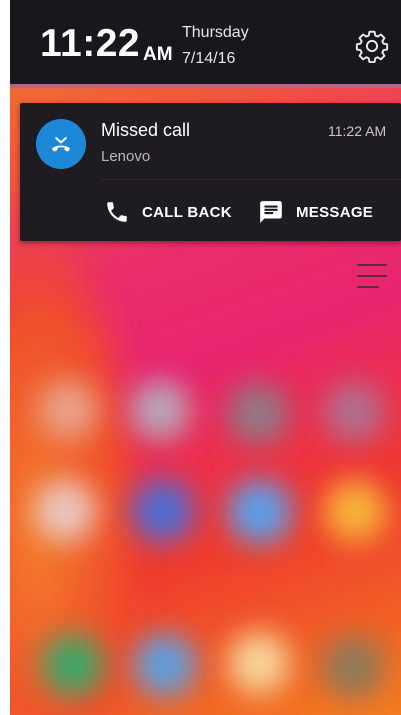 Image resolution: width=401 pixels, height=715 pixels. What do you see at coordinates (357, 131) in the screenshot?
I see `notification-time: 11:22 AM` at bounding box center [357, 131].